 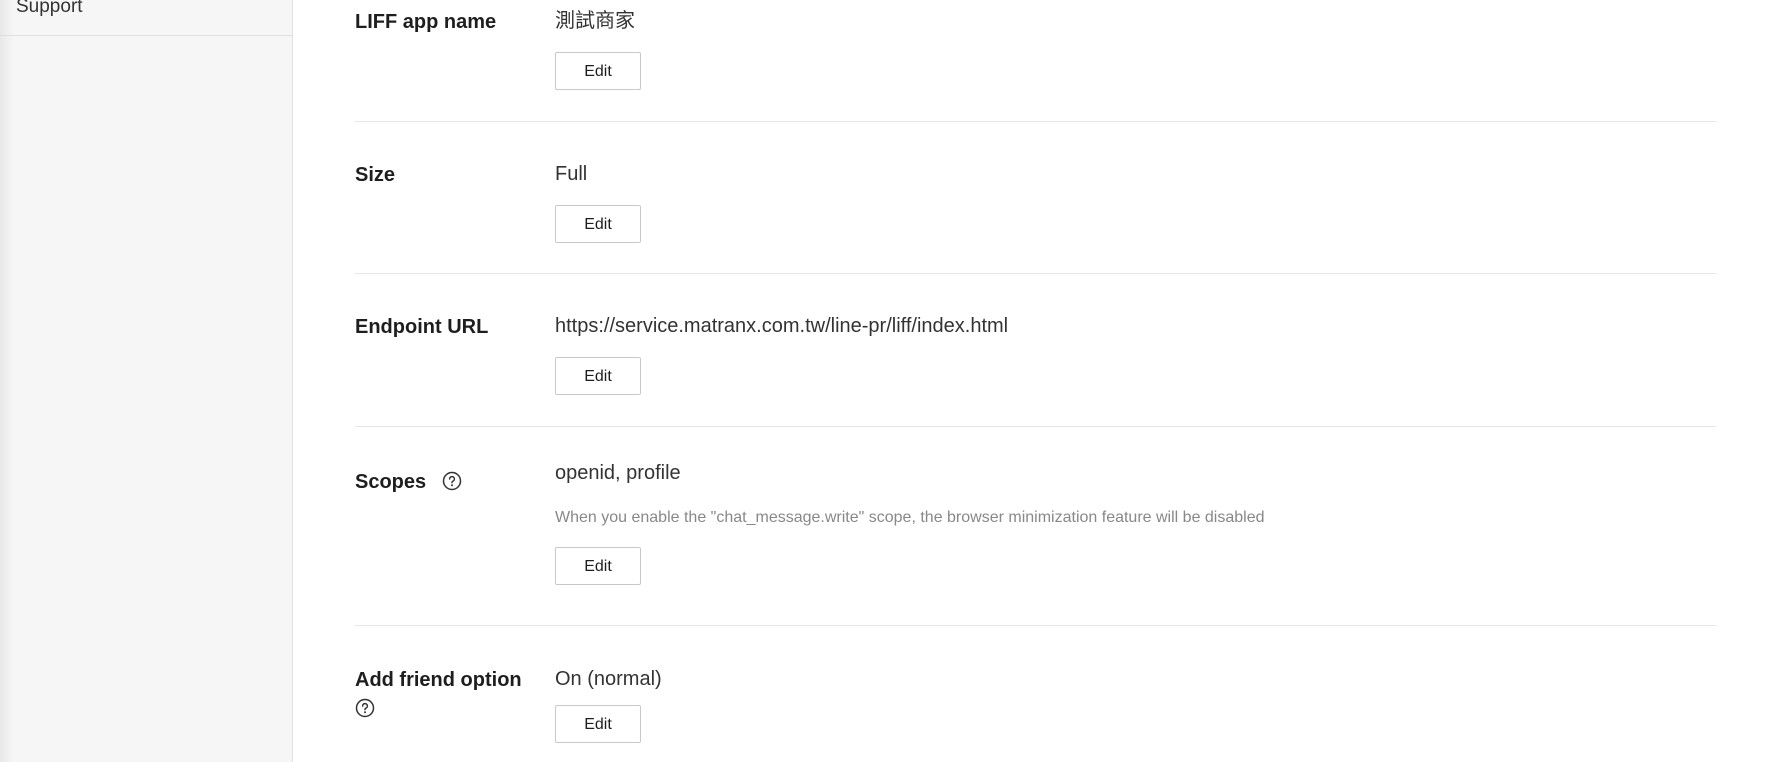 What do you see at coordinates (598, 224) in the screenshot?
I see `edit-size-button: Edit` at bounding box center [598, 224].